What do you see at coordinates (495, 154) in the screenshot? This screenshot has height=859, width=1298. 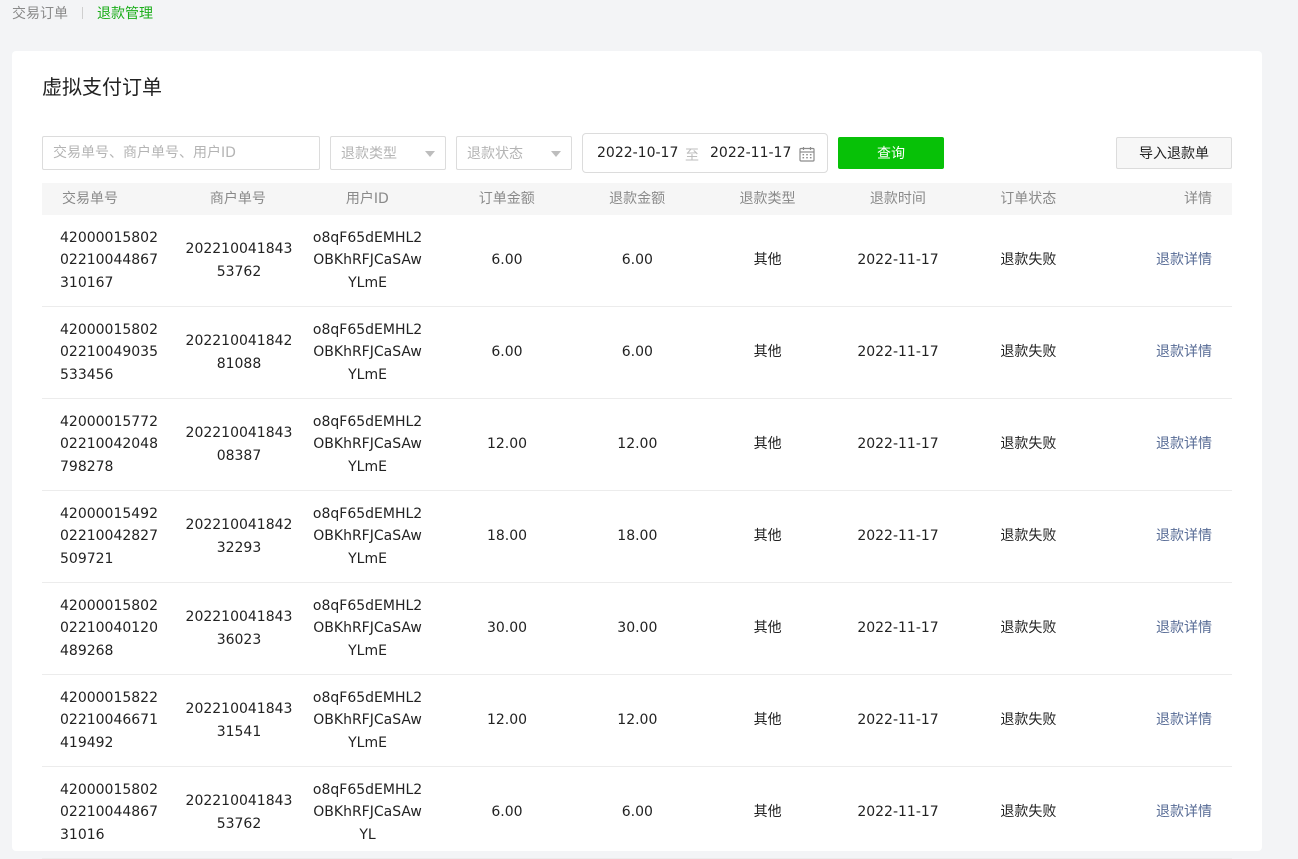 I see `refund-status-placeholder: 退款状态` at bounding box center [495, 154].